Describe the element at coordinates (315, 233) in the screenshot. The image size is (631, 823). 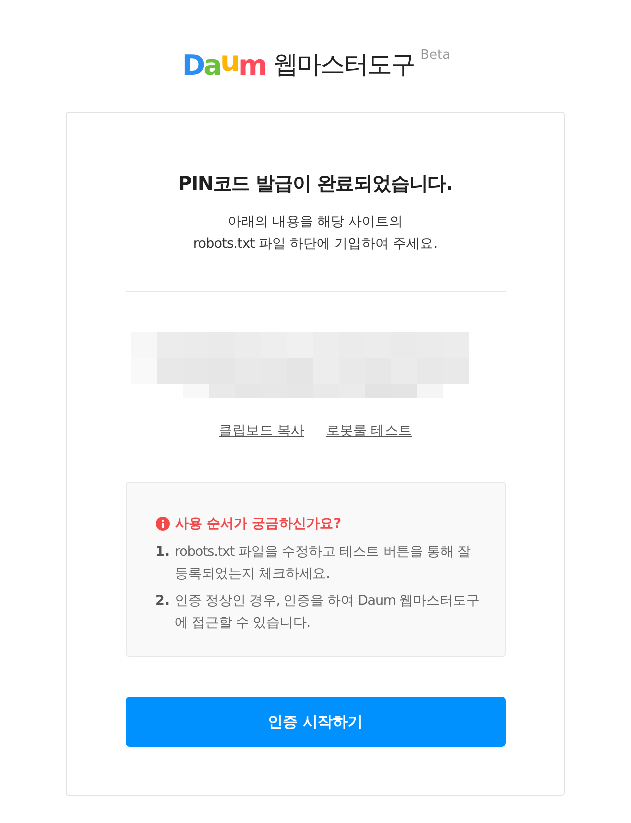
I see `instruction-text: 아래의 내용을 해당 사이트의 robots.txt 파일 하단에 기입하여 주세요.` at that location.